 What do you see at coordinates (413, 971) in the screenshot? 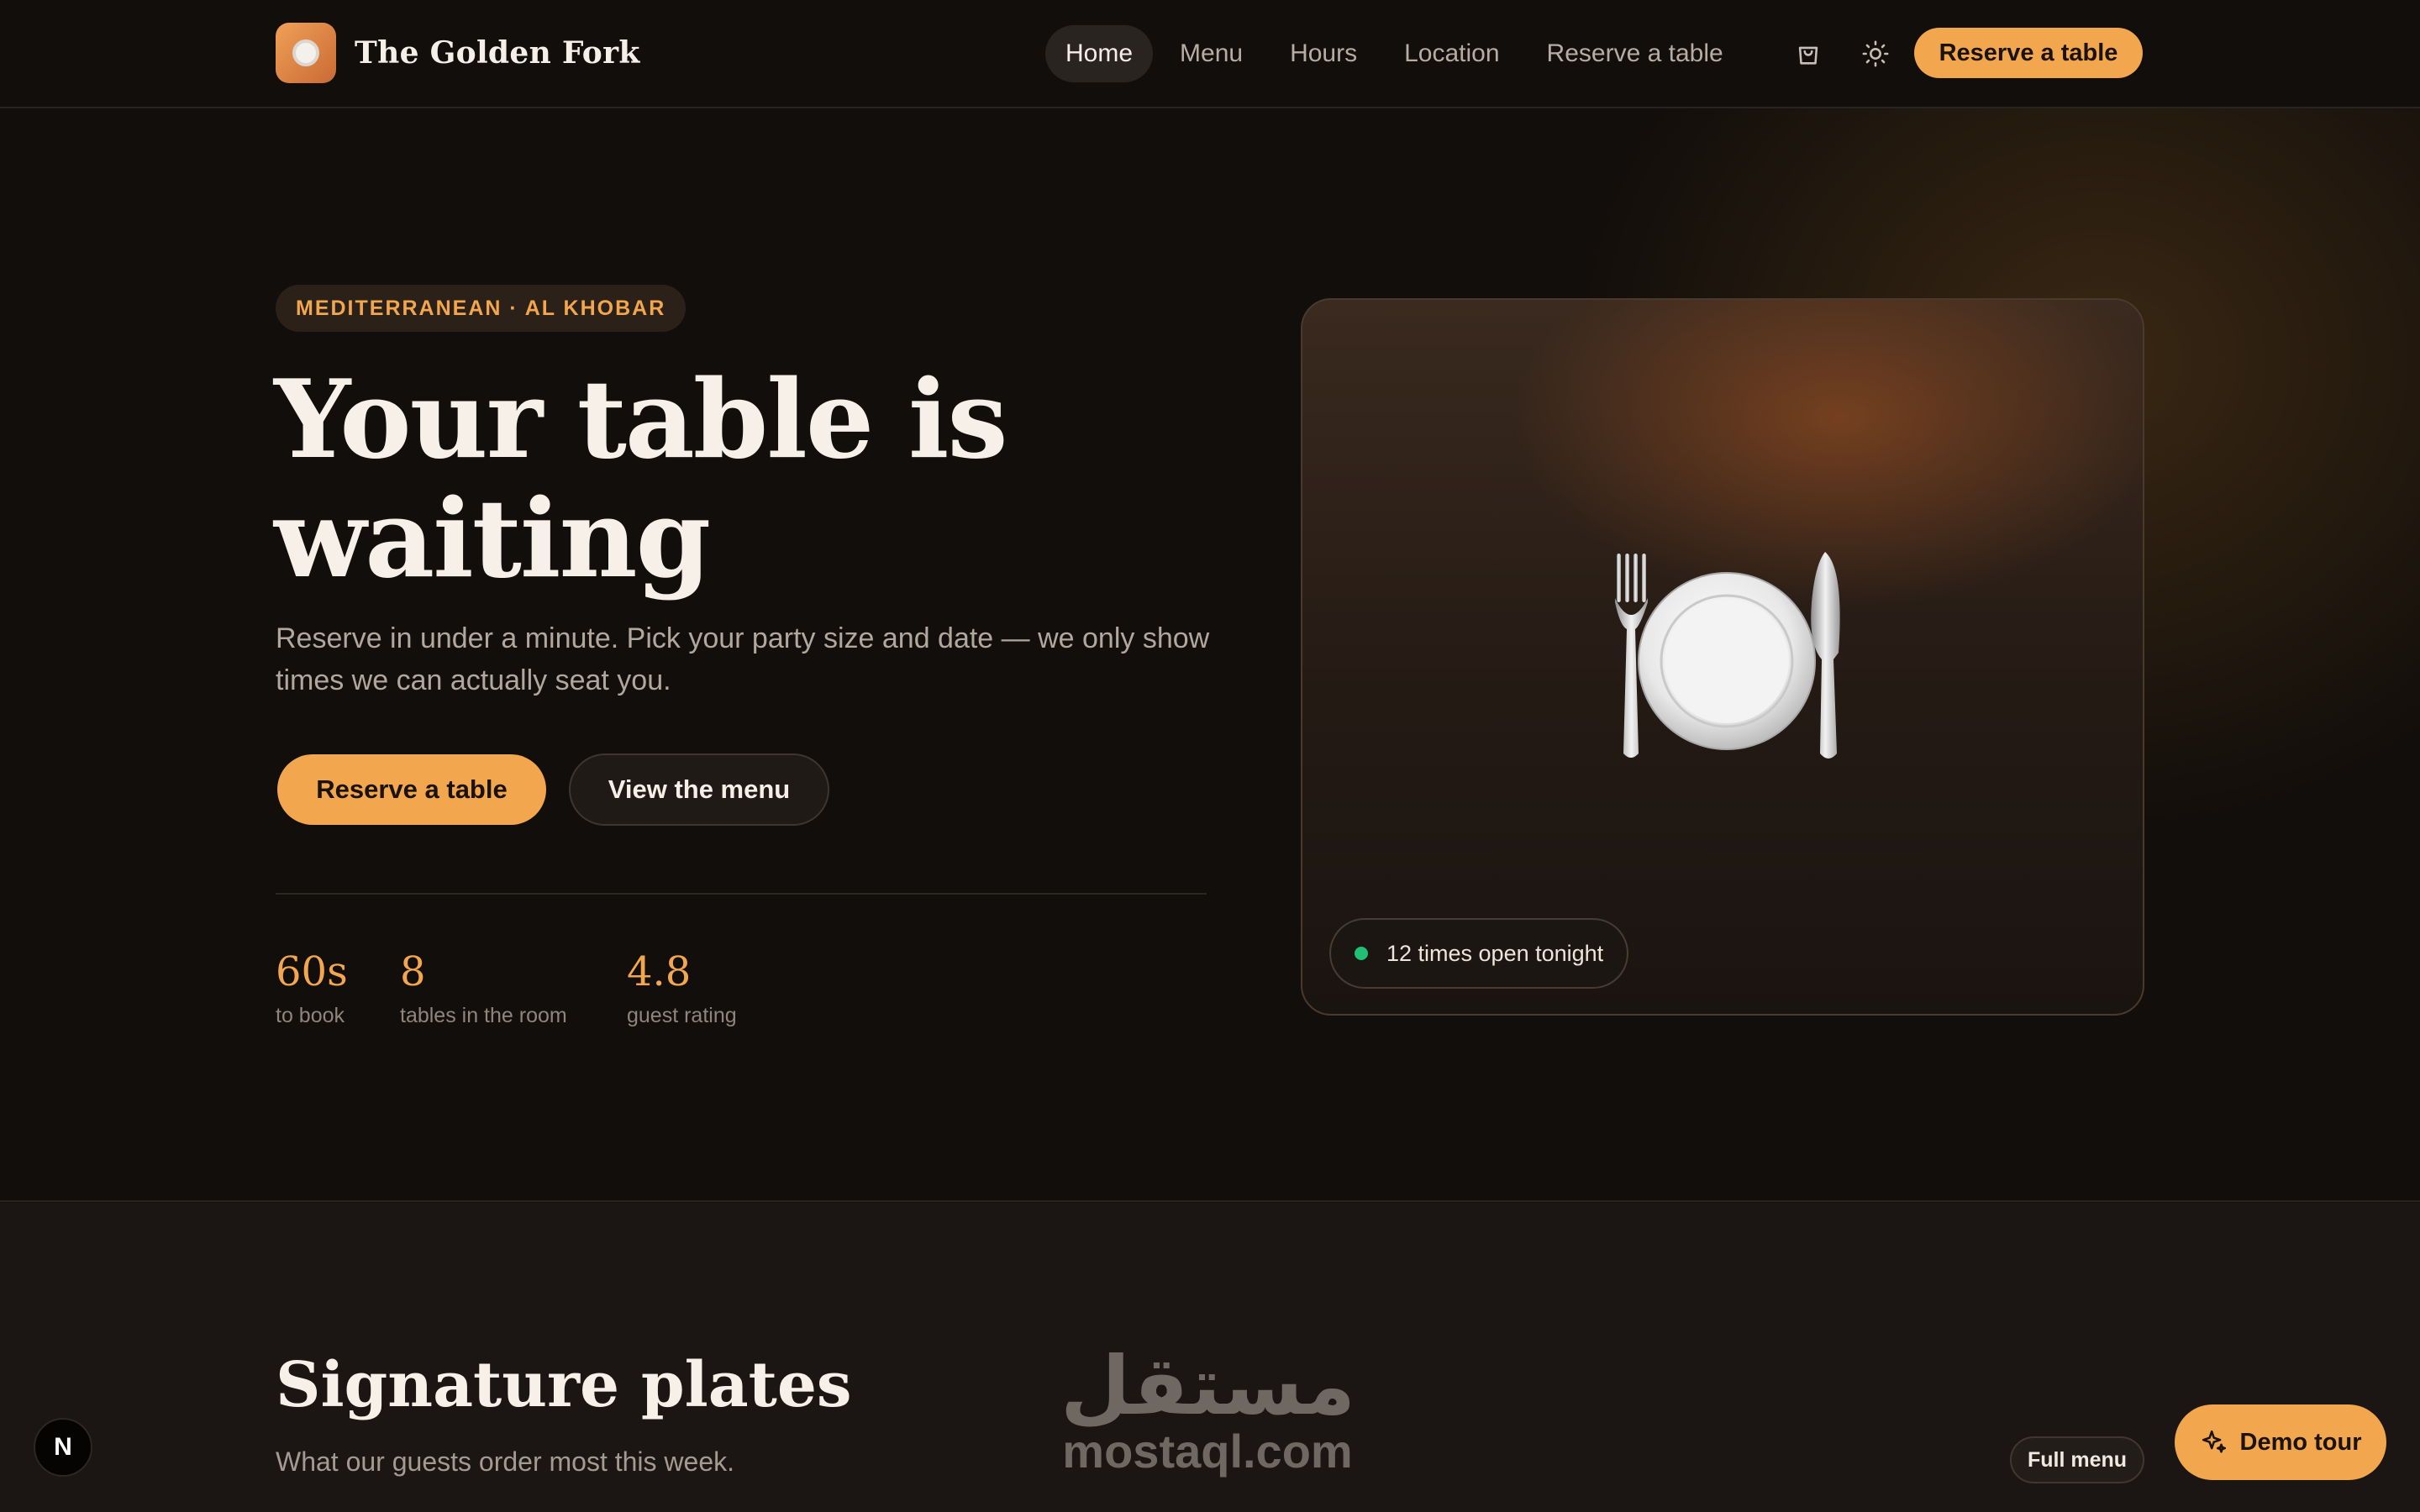
I see `stat-value: 8` at bounding box center [413, 971].